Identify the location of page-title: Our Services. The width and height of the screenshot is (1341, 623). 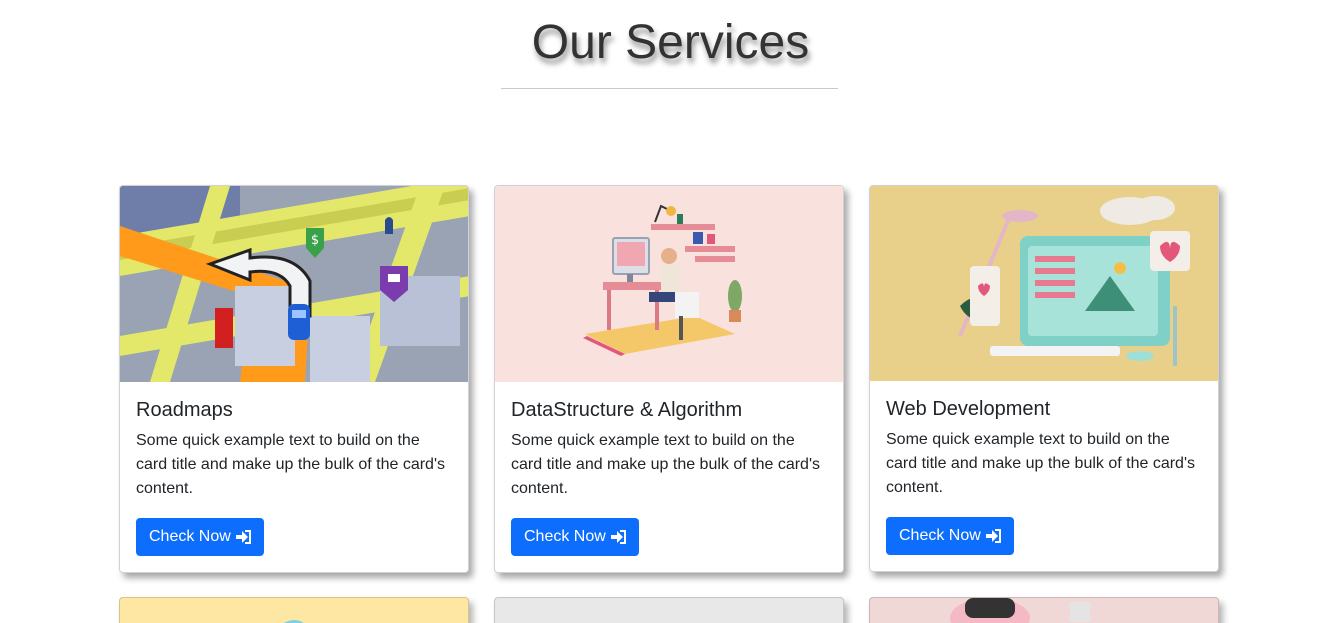
(670, 42).